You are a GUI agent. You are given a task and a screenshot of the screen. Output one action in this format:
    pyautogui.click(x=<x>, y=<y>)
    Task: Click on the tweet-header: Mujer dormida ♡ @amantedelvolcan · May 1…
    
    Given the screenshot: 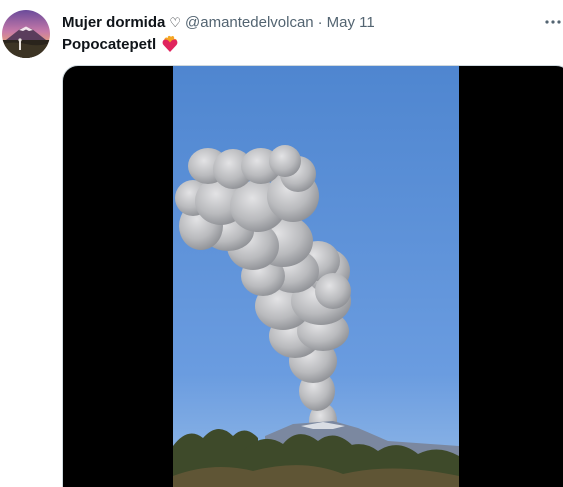 What is the action you would take?
    pyautogui.click(x=218, y=22)
    